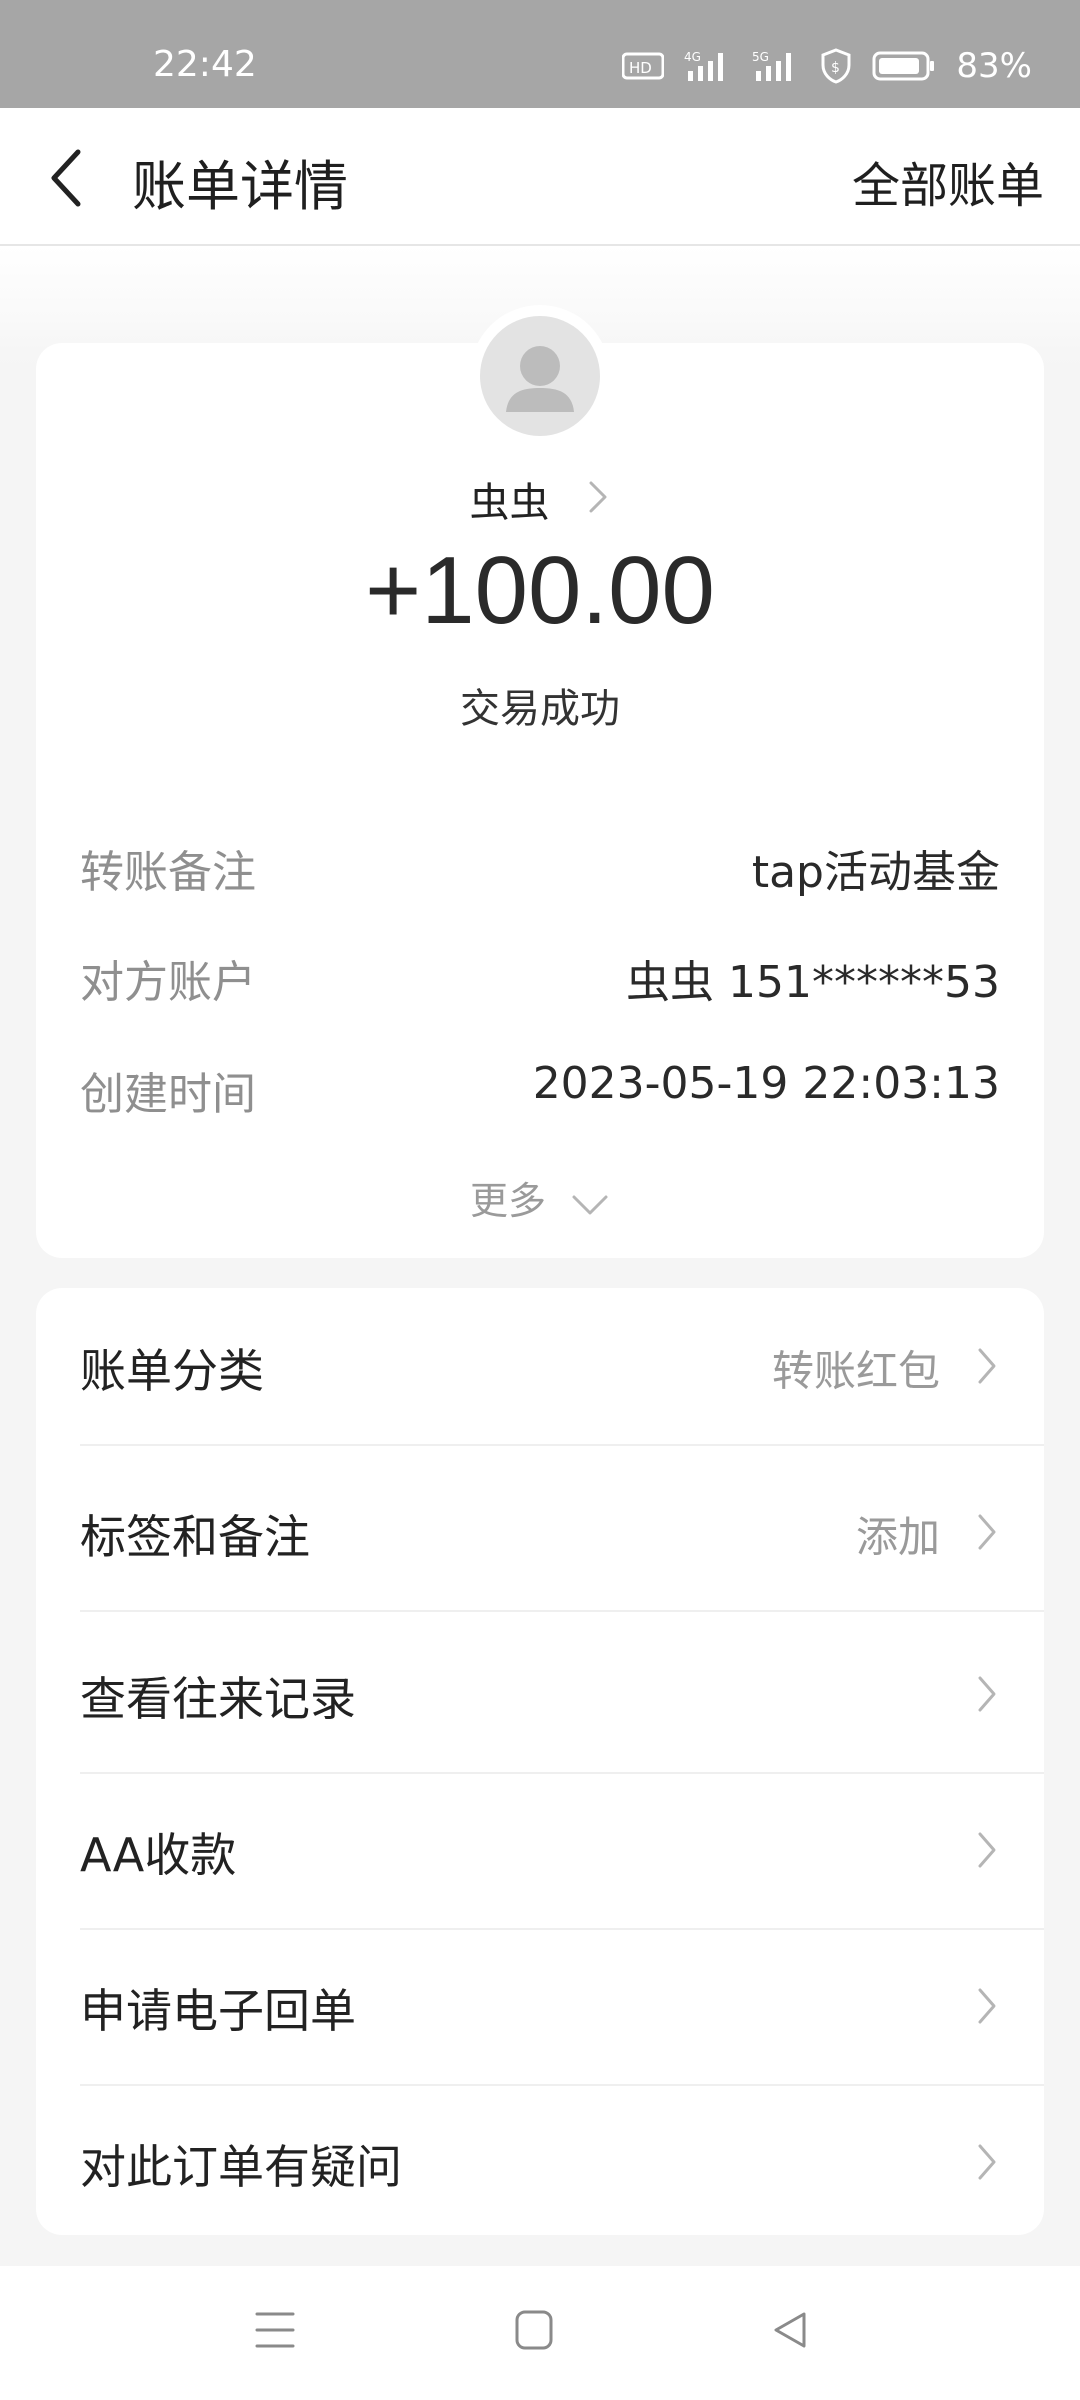  Describe the element at coordinates (540, 379) in the screenshot. I see `user-placeholder-icon` at that location.